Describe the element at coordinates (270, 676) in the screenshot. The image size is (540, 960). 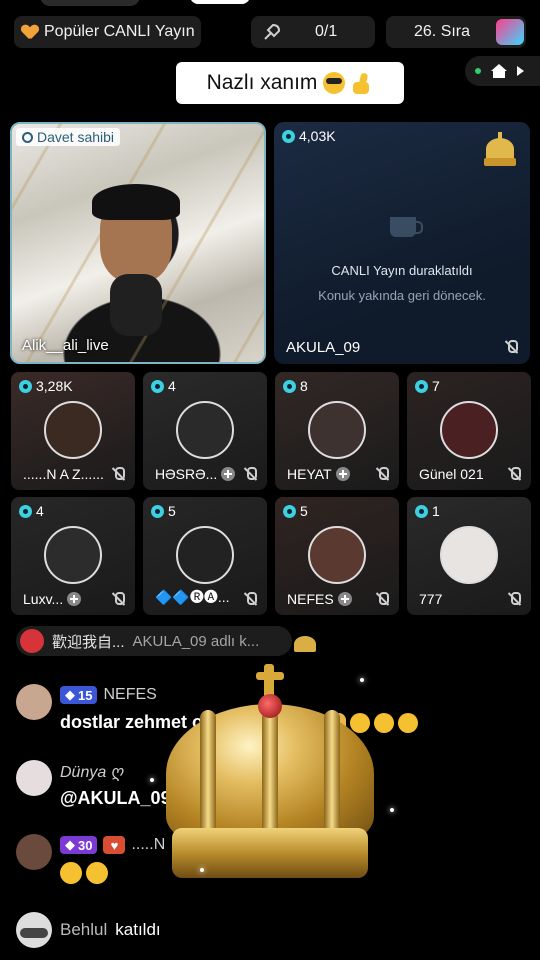
I see `crown-cross-bar` at that location.